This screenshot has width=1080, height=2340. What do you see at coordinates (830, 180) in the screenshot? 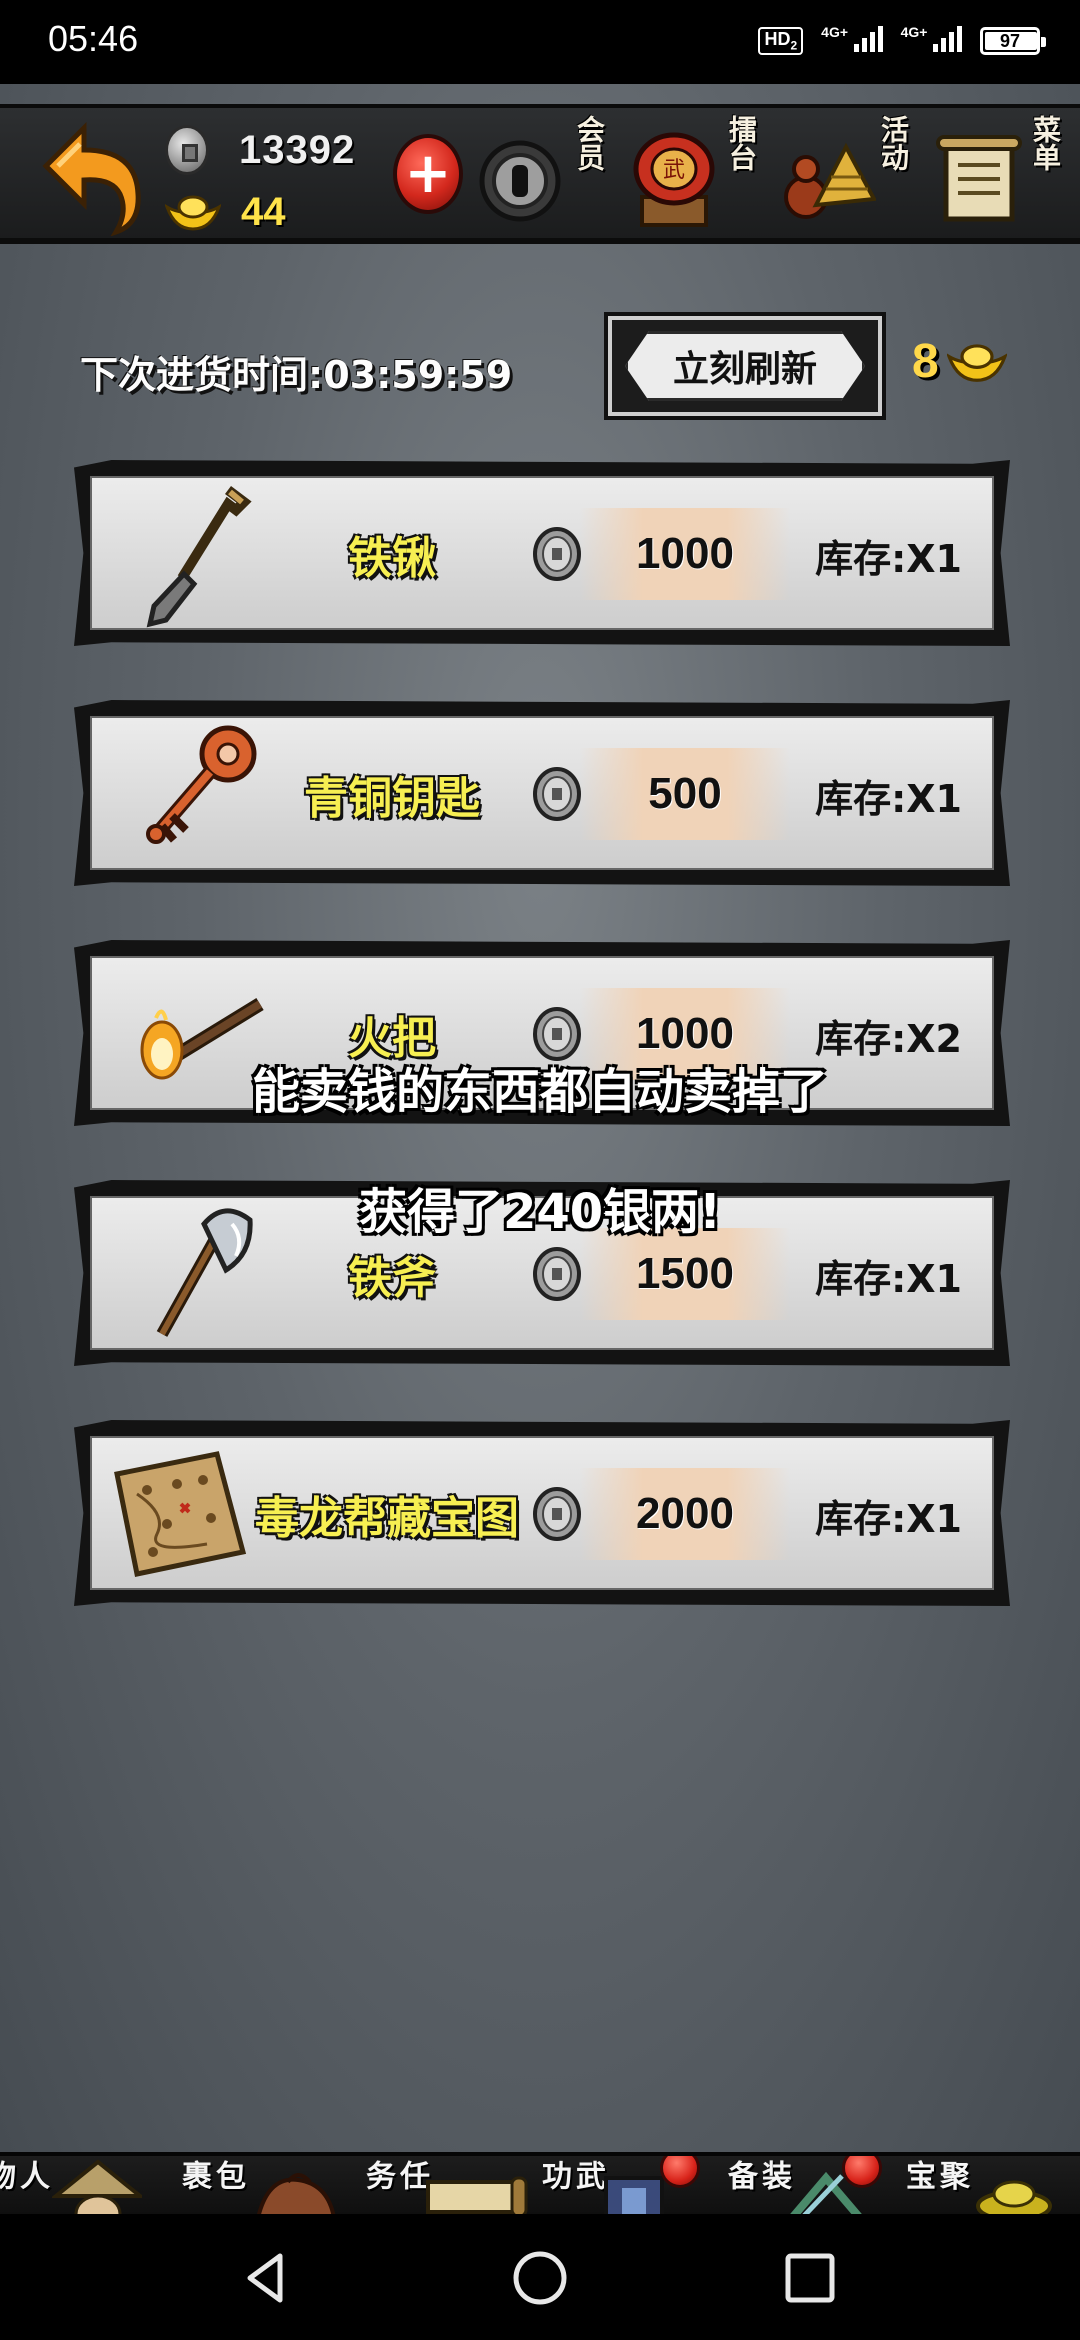
I see `event-gourd-hat-icon` at bounding box center [830, 180].